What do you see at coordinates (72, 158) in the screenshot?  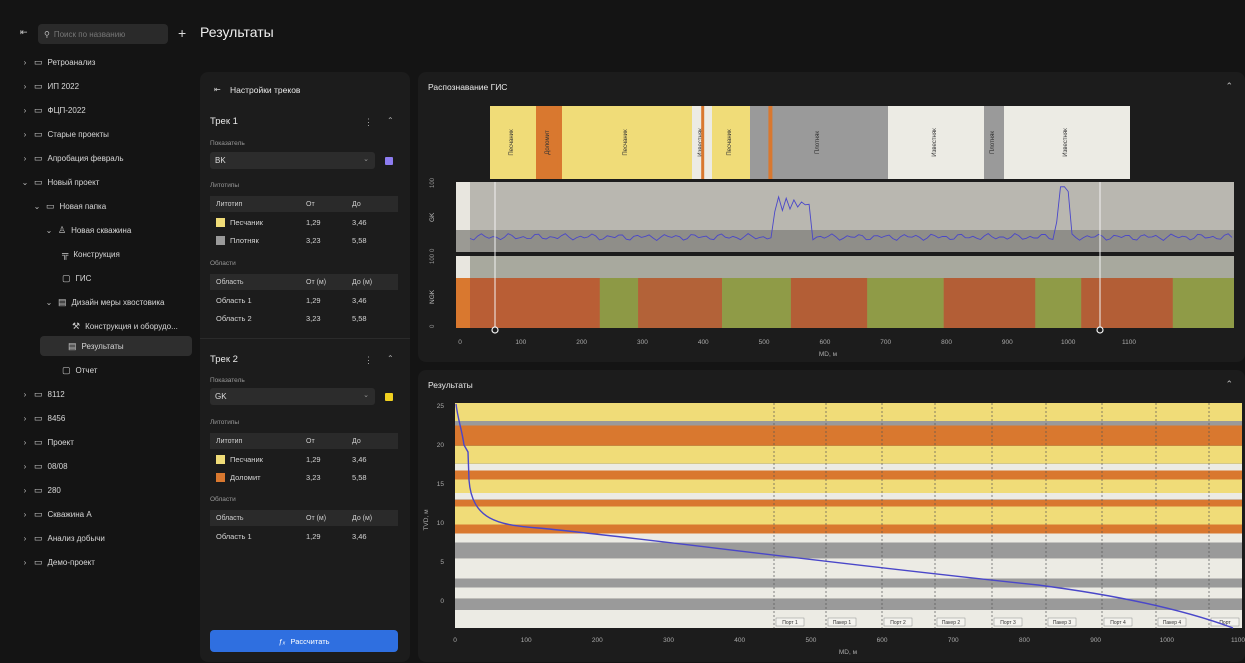 I see `tree-item: › ▭ Апробация февраль` at bounding box center [72, 158].